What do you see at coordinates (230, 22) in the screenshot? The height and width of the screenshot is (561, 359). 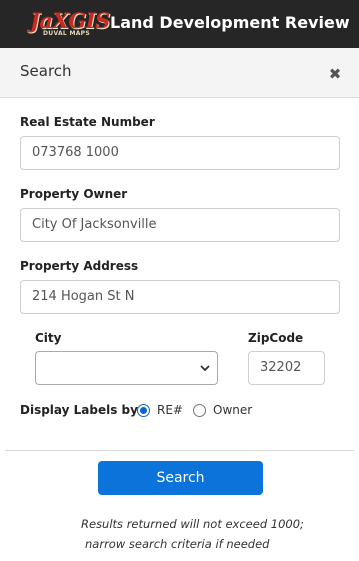 I see `app-title: Land Development Review` at bounding box center [230, 22].